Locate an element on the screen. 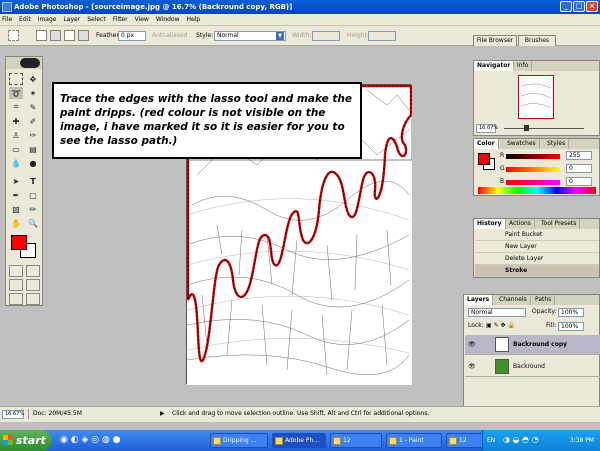 The height and width of the screenshot is (451, 600). tab-styles: Styles is located at coordinates (557, 144).